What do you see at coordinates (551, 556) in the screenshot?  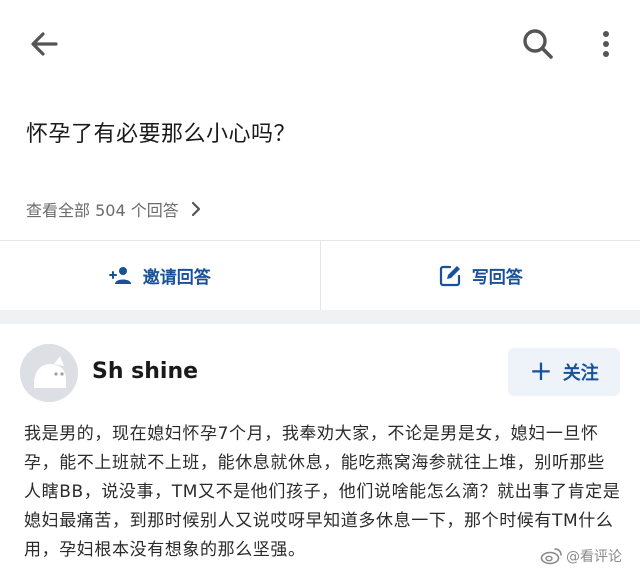 I see `weibo-icon` at bounding box center [551, 556].